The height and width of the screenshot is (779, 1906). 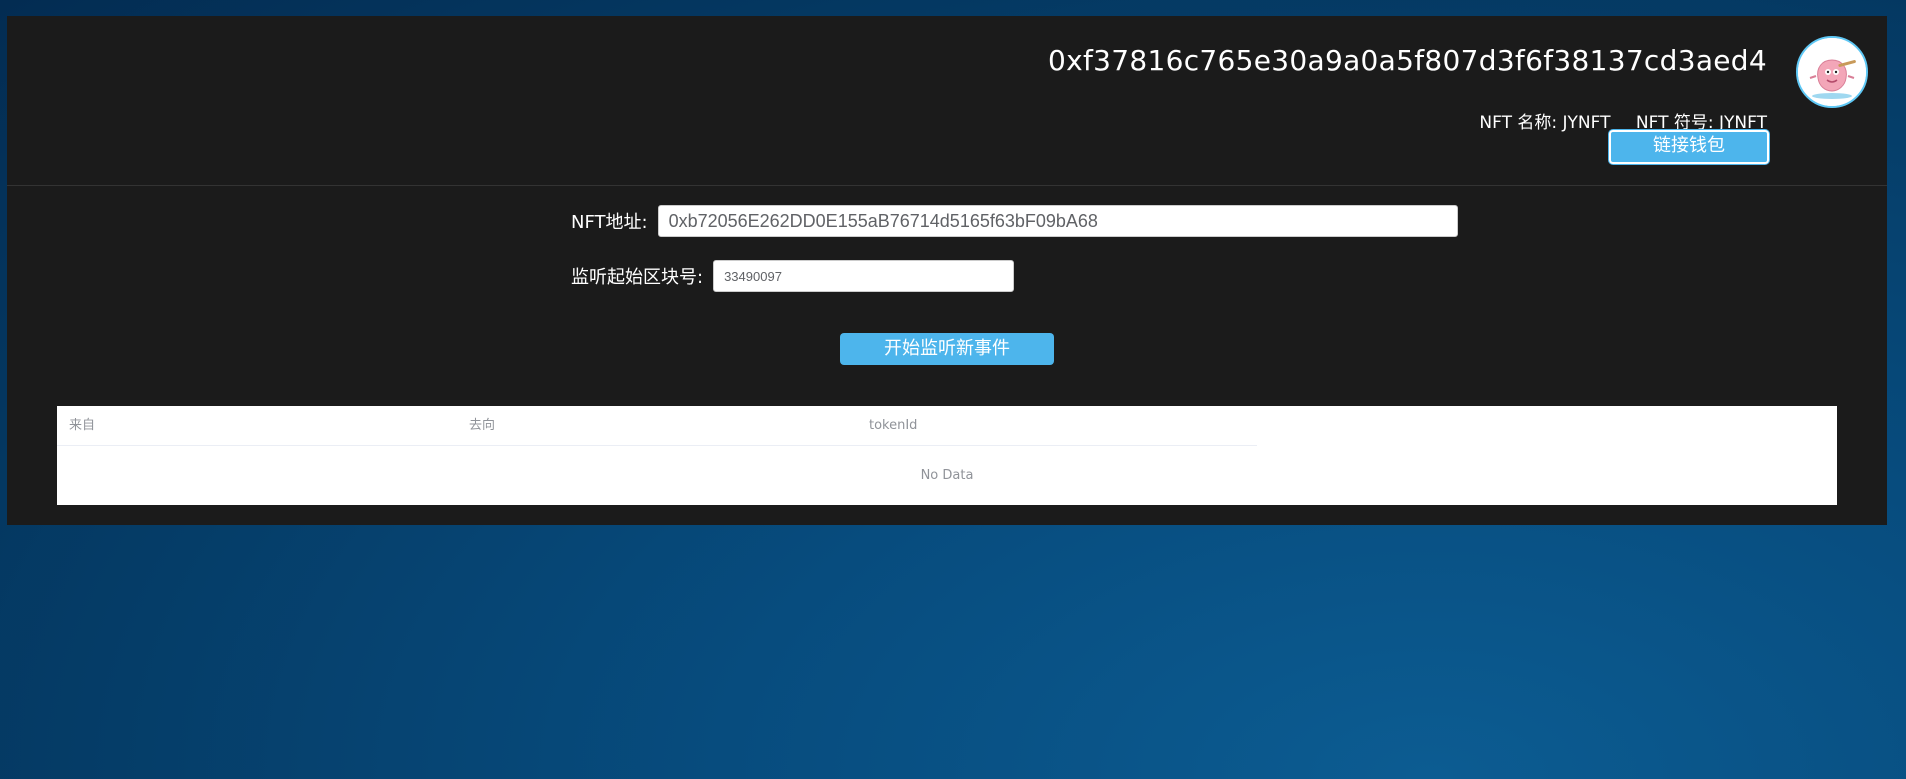 I want to click on table-empty-text: No Data, so click(x=947, y=475).